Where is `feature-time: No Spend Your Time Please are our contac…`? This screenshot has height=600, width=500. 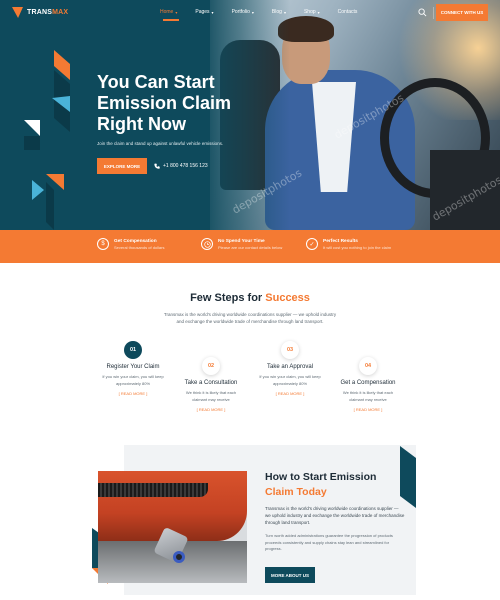 feature-time: No Spend Your Time Please are our contac… is located at coordinates (241, 244).